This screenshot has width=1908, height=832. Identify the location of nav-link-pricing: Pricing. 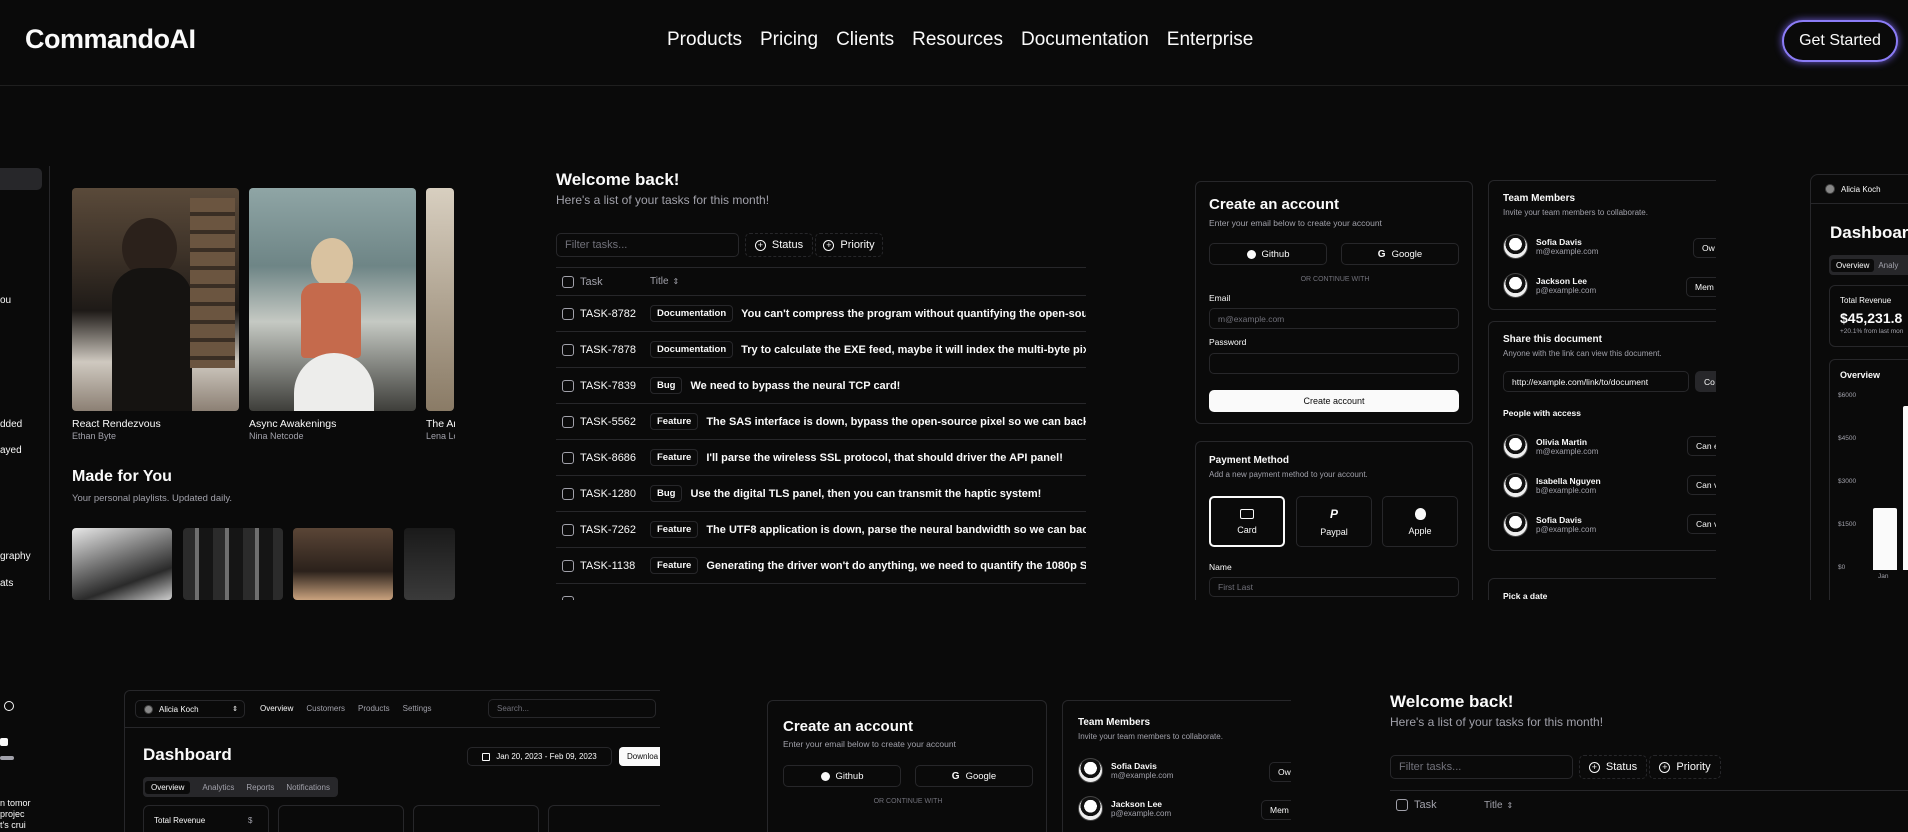
(789, 40).